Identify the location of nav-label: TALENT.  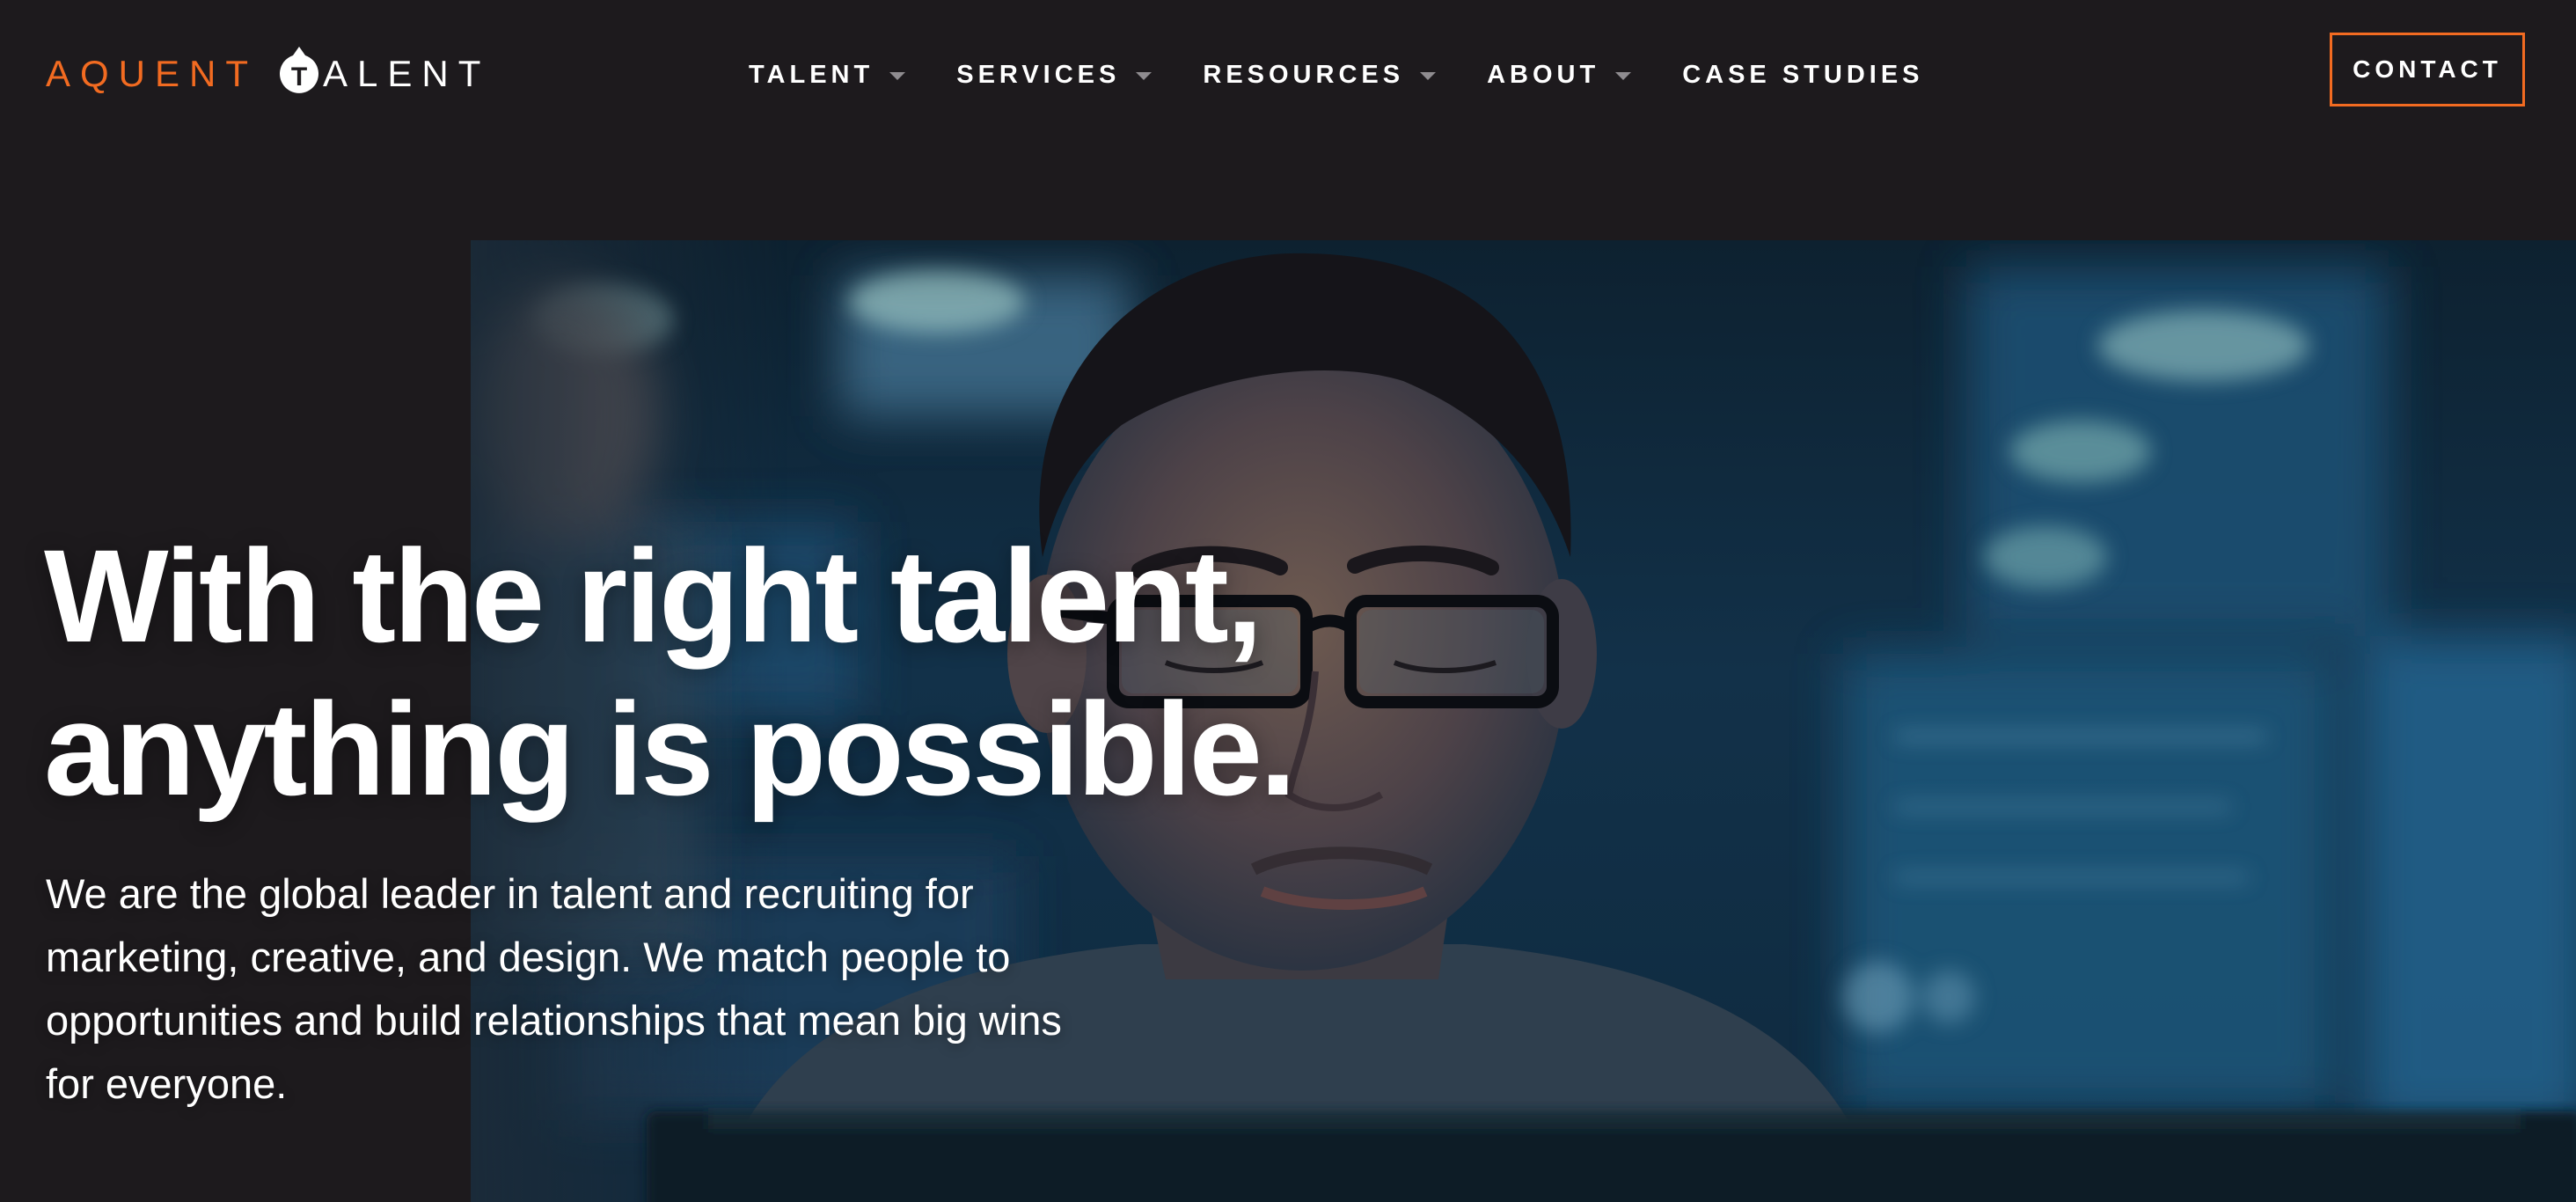
(812, 75).